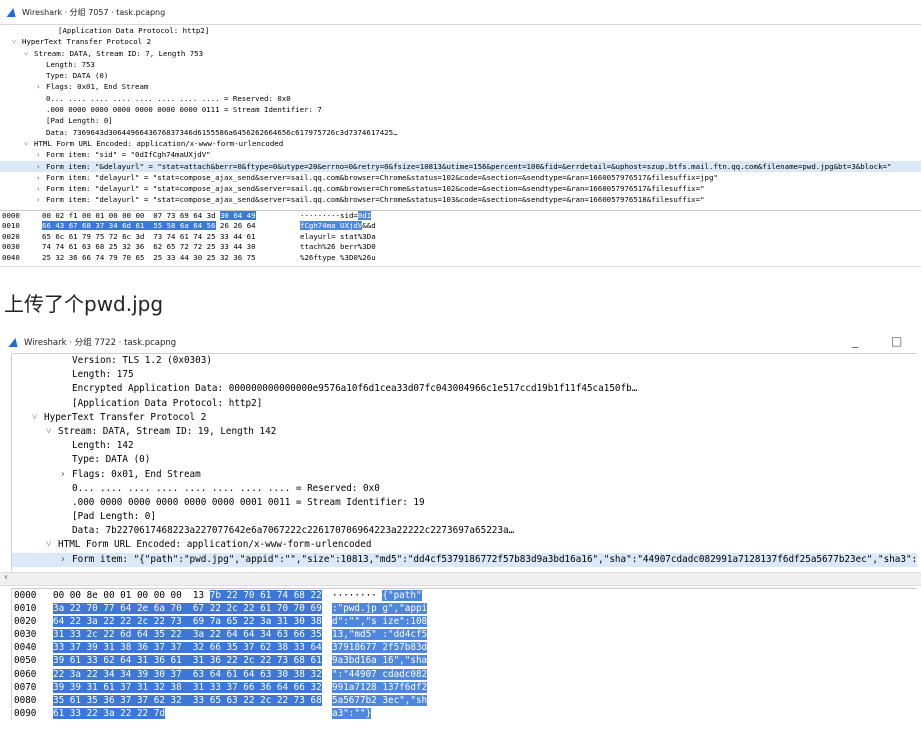 The image size is (921, 735). I want to click on tree-row: Length: 142, so click(464, 446).